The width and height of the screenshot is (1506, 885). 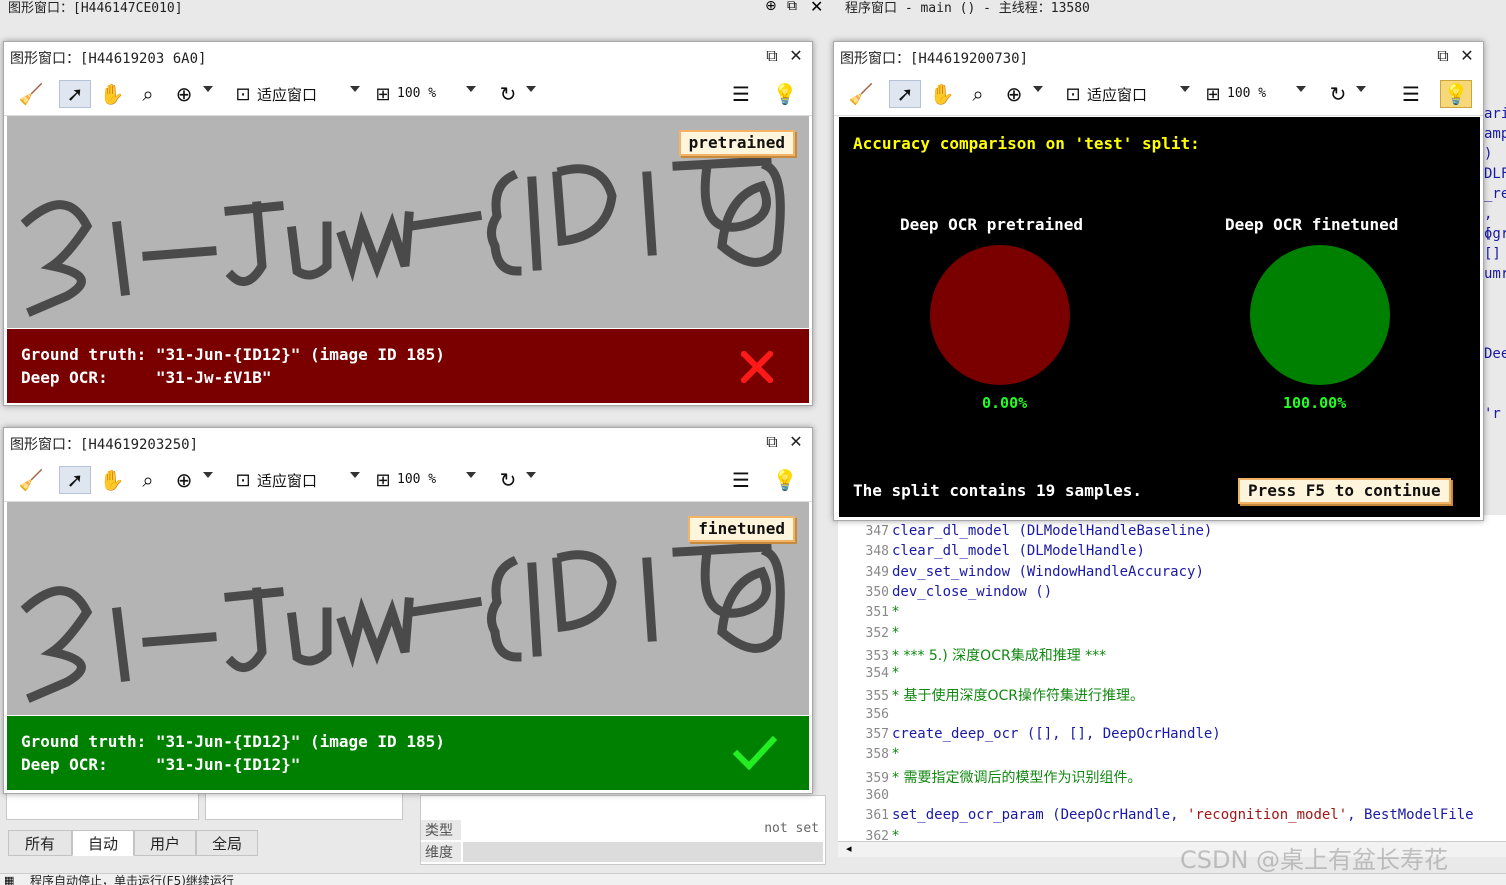 I want to click on code-line: 359 * 需要指定微调后的模型作为识别组件。, so click(x=990, y=777).